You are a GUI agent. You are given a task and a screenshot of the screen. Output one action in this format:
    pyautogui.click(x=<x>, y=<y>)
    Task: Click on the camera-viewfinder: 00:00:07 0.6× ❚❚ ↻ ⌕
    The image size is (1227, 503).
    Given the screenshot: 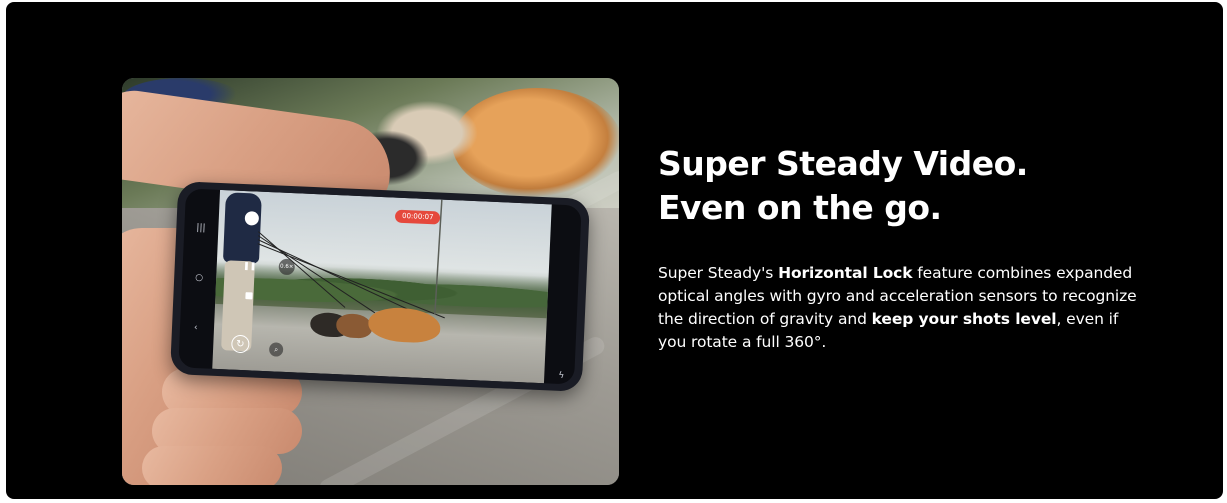 What is the action you would take?
    pyautogui.click(x=382, y=286)
    